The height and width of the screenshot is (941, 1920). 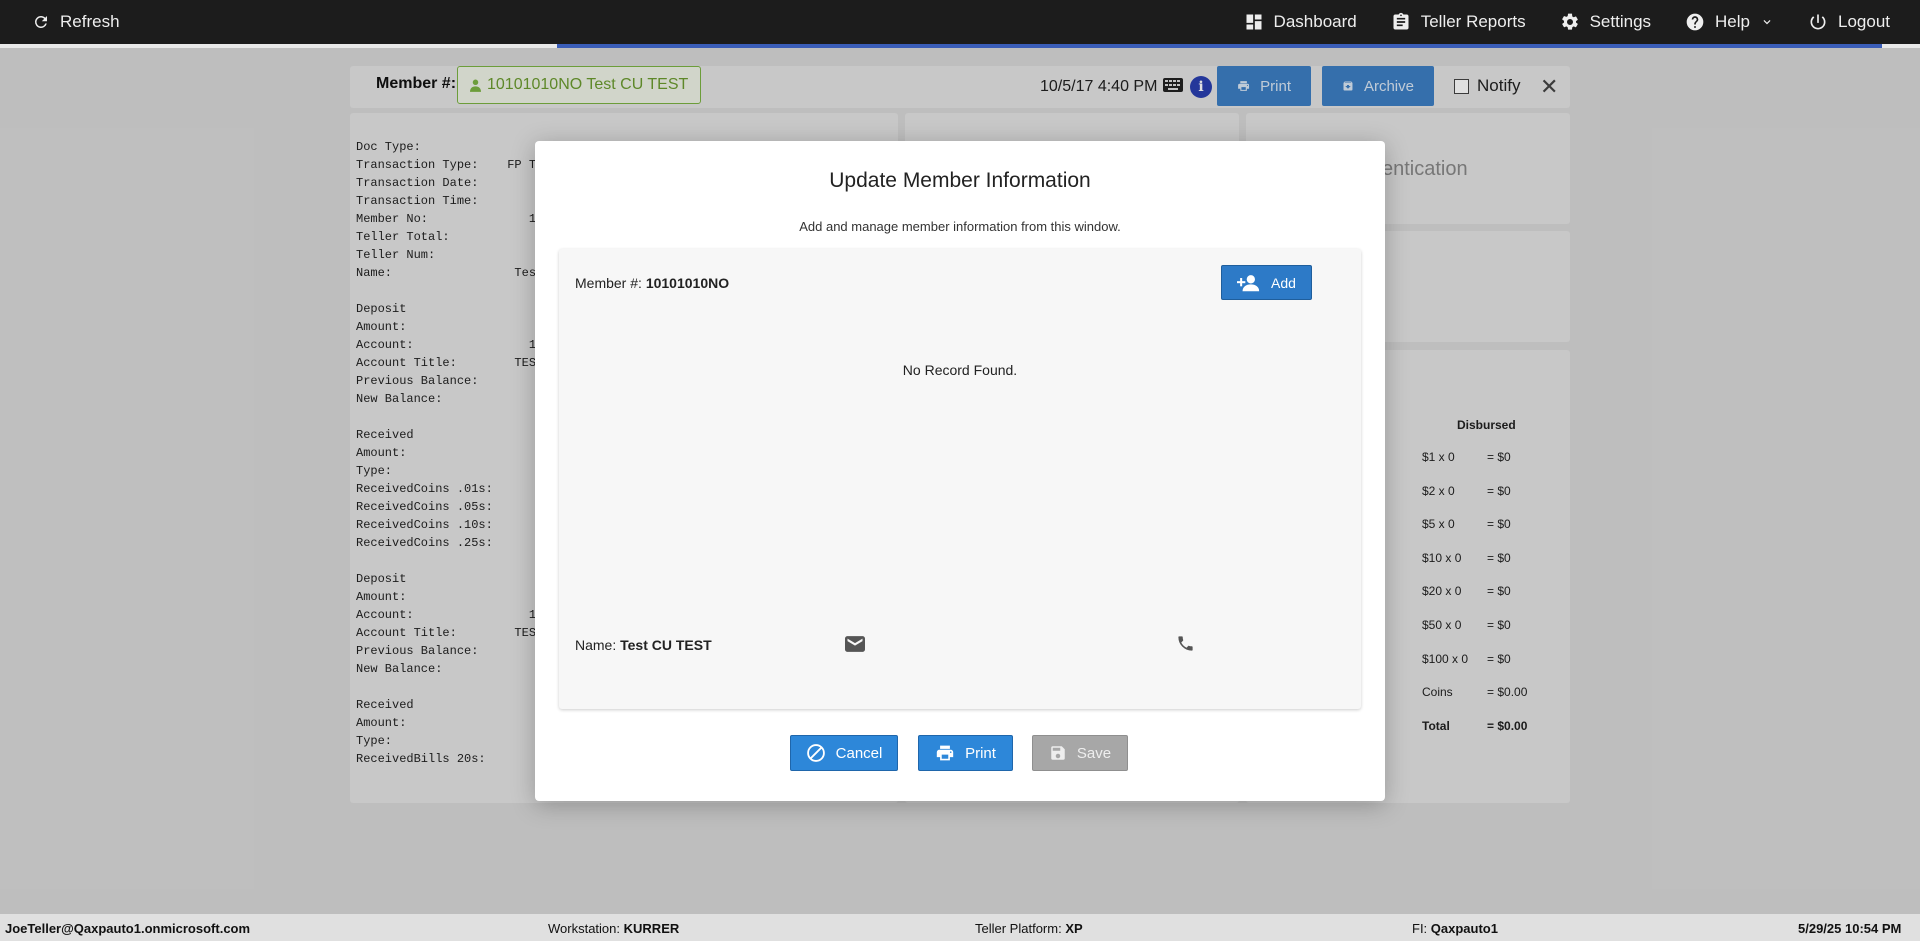 What do you see at coordinates (1058, 753) in the screenshot?
I see `save-icon` at bounding box center [1058, 753].